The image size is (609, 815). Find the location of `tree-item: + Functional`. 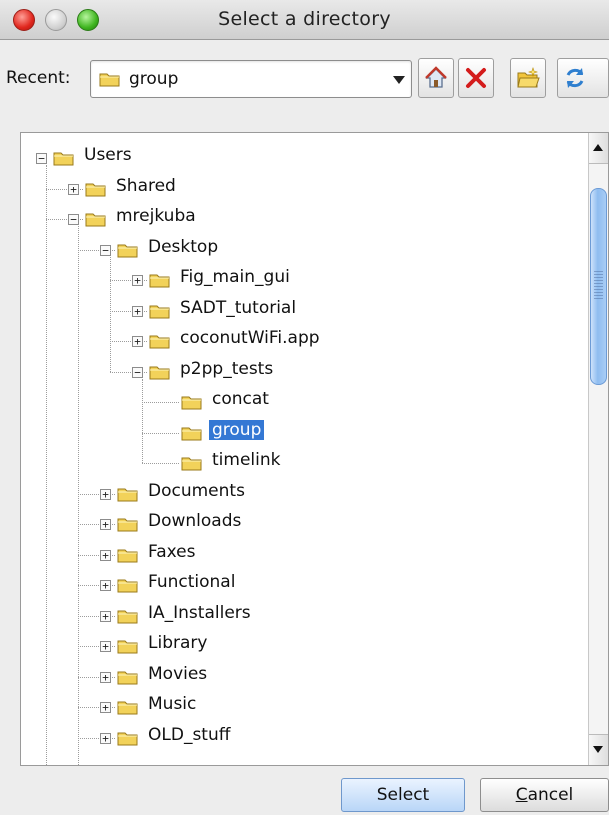

tree-item: + Functional is located at coordinates (301, 585).